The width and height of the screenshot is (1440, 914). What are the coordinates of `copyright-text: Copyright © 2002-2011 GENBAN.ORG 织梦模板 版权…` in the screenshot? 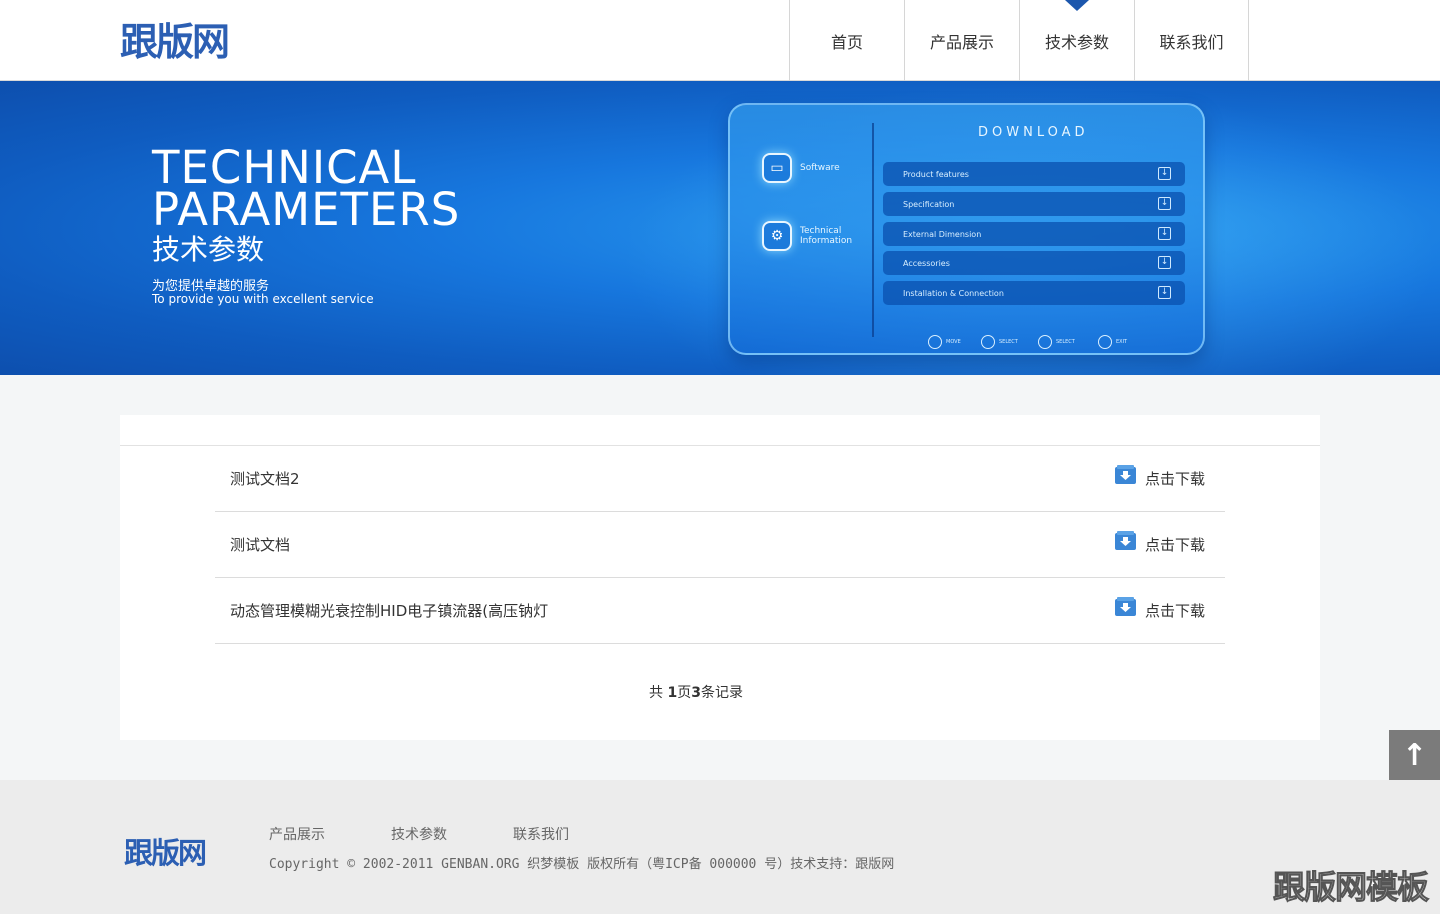 It's located at (582, 864).